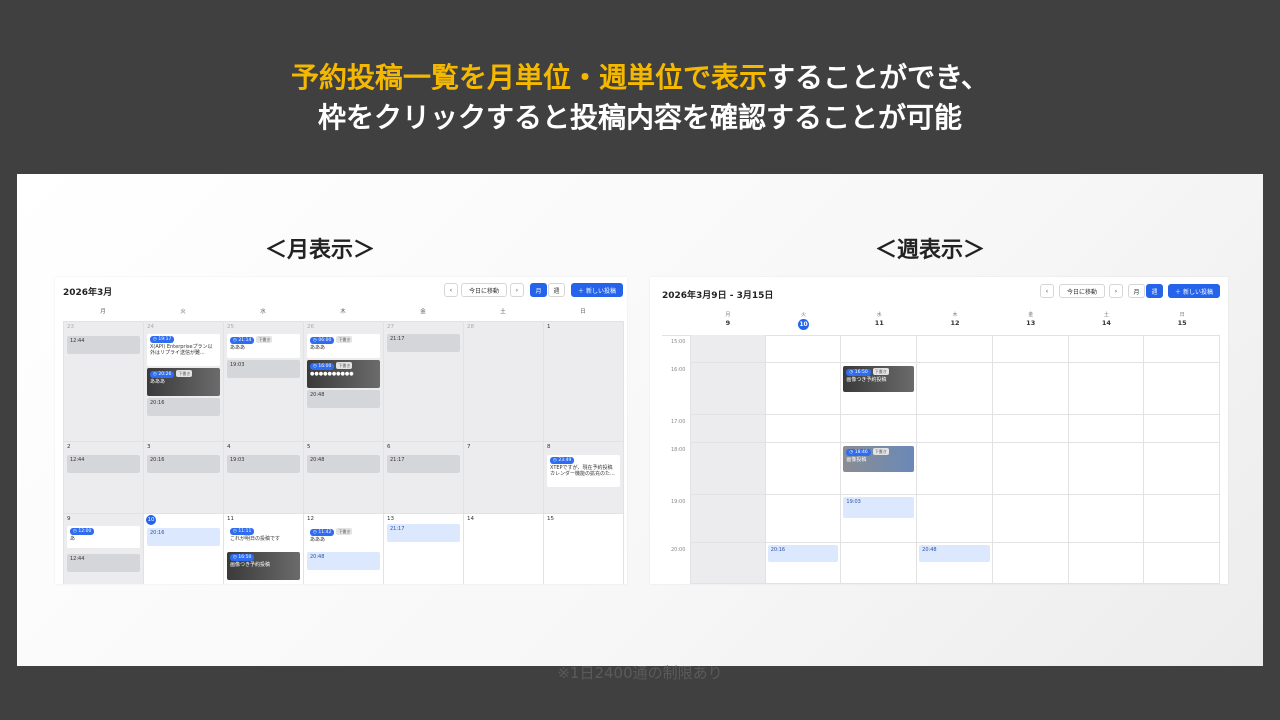 This screenshot has width=1280, height=720. I want to click on scheduled-post: ◷ 12:00 あ, so click(103, 537).